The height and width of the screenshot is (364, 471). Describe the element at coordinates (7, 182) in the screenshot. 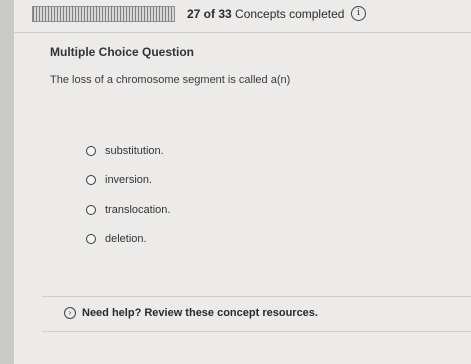

I see `left-edge` at that location.